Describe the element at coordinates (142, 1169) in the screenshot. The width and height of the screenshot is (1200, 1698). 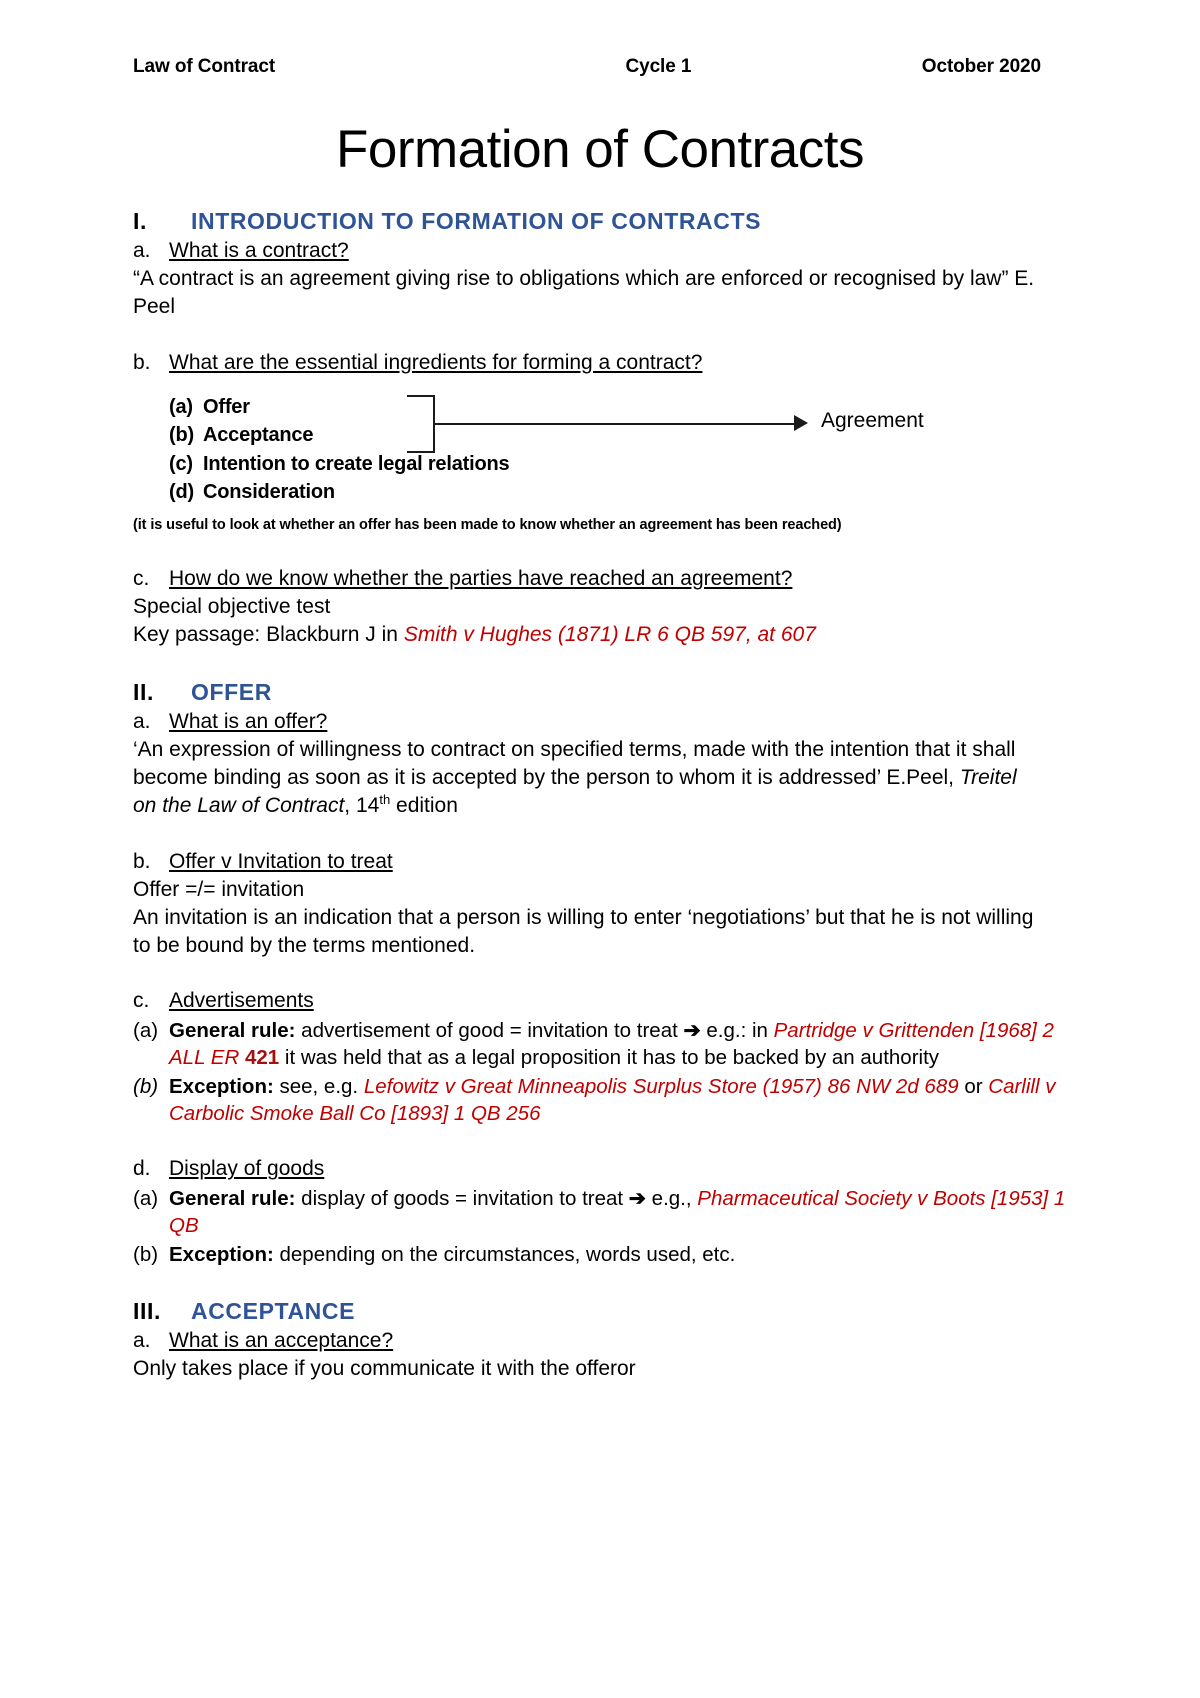
I see `subheading-2d-mark: d.` at that location.